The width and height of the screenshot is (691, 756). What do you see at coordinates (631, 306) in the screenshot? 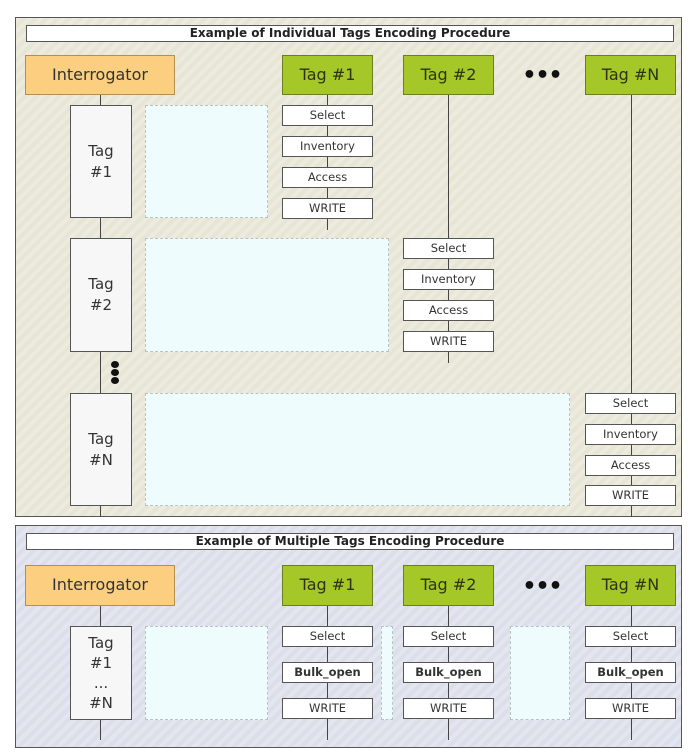
I see `tagN-lifeline` at bounding box center [631, 306].